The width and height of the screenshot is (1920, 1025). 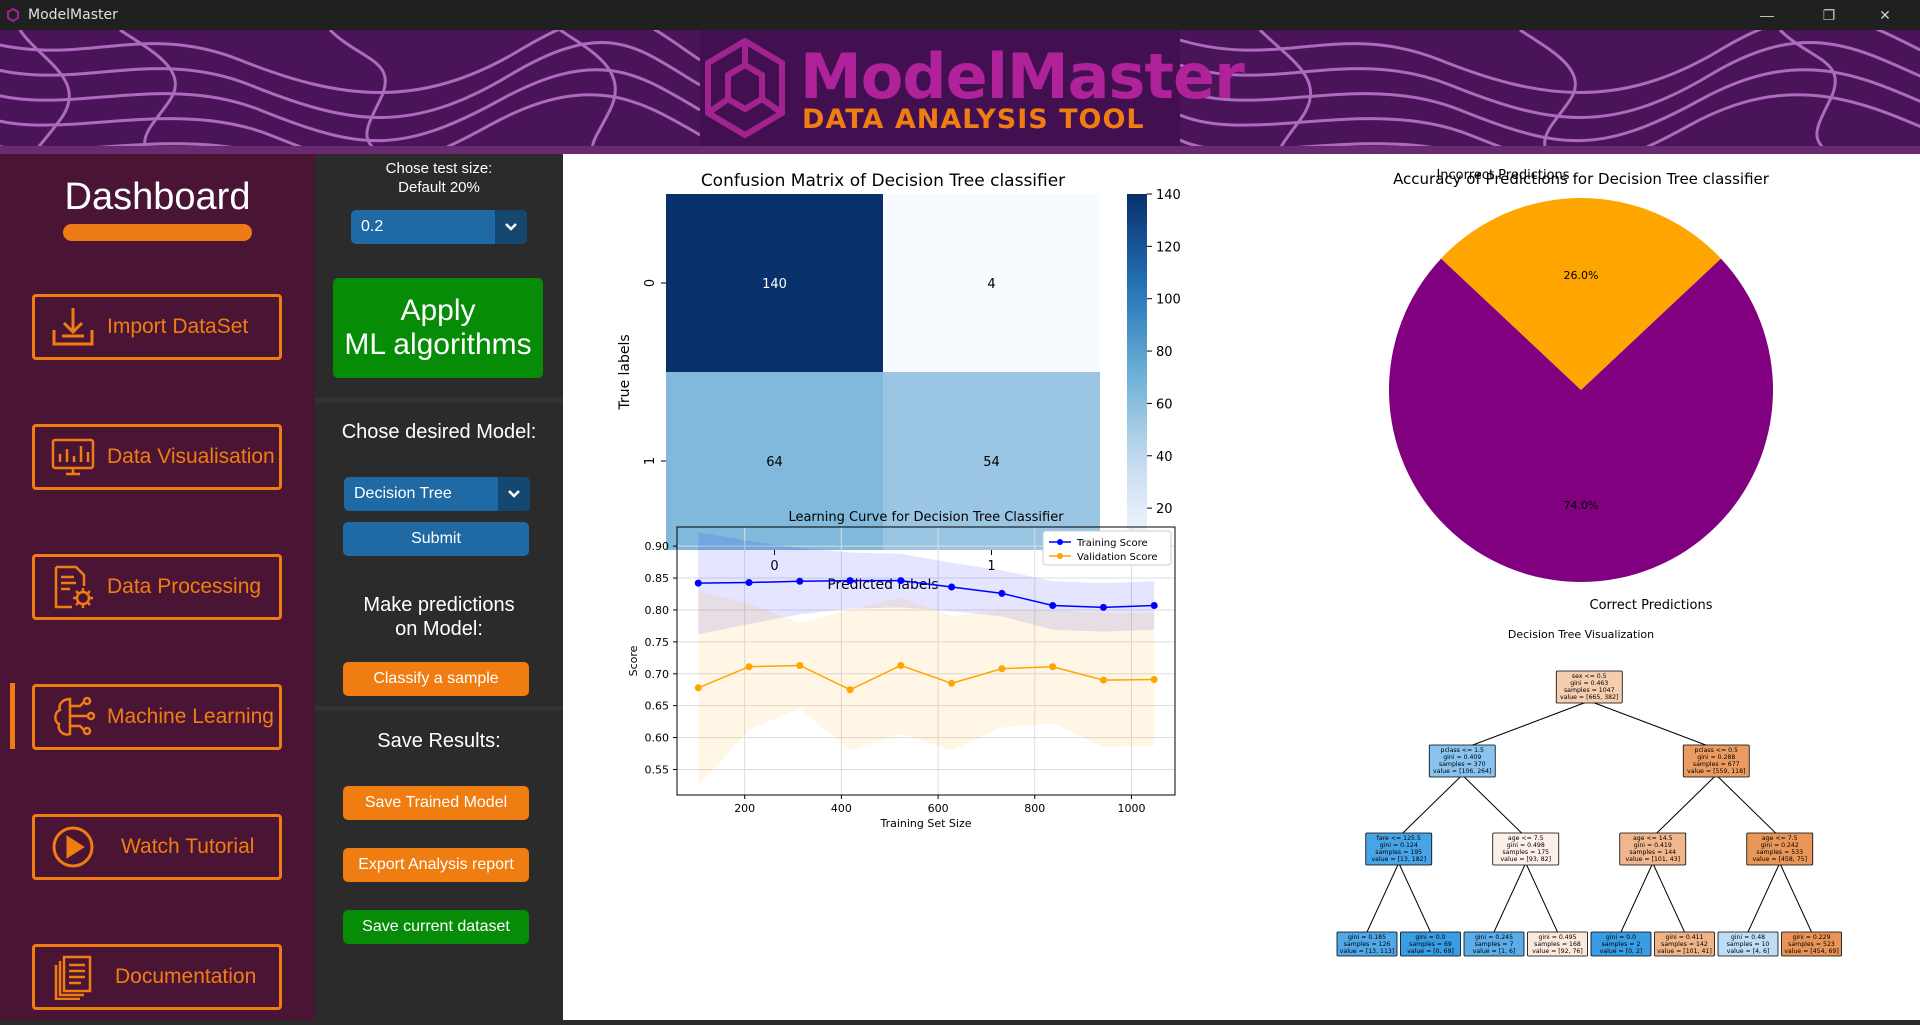 I want to click on predict-label: Make predictions, so click(x=439, y=605).